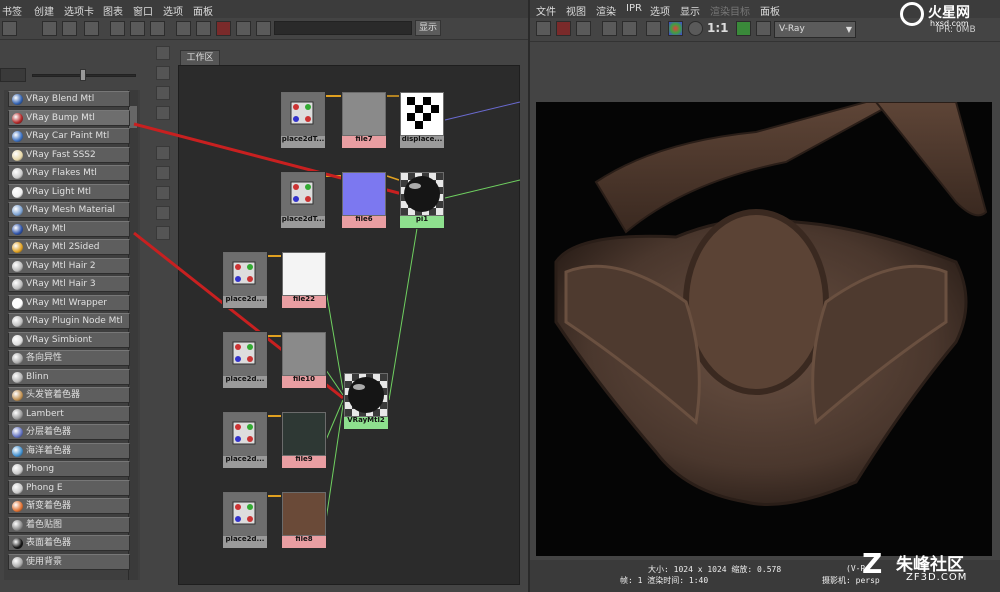 The image size is (1000, 592). I want to click on node-mtl: VRayMtl2, so click(366, 401).